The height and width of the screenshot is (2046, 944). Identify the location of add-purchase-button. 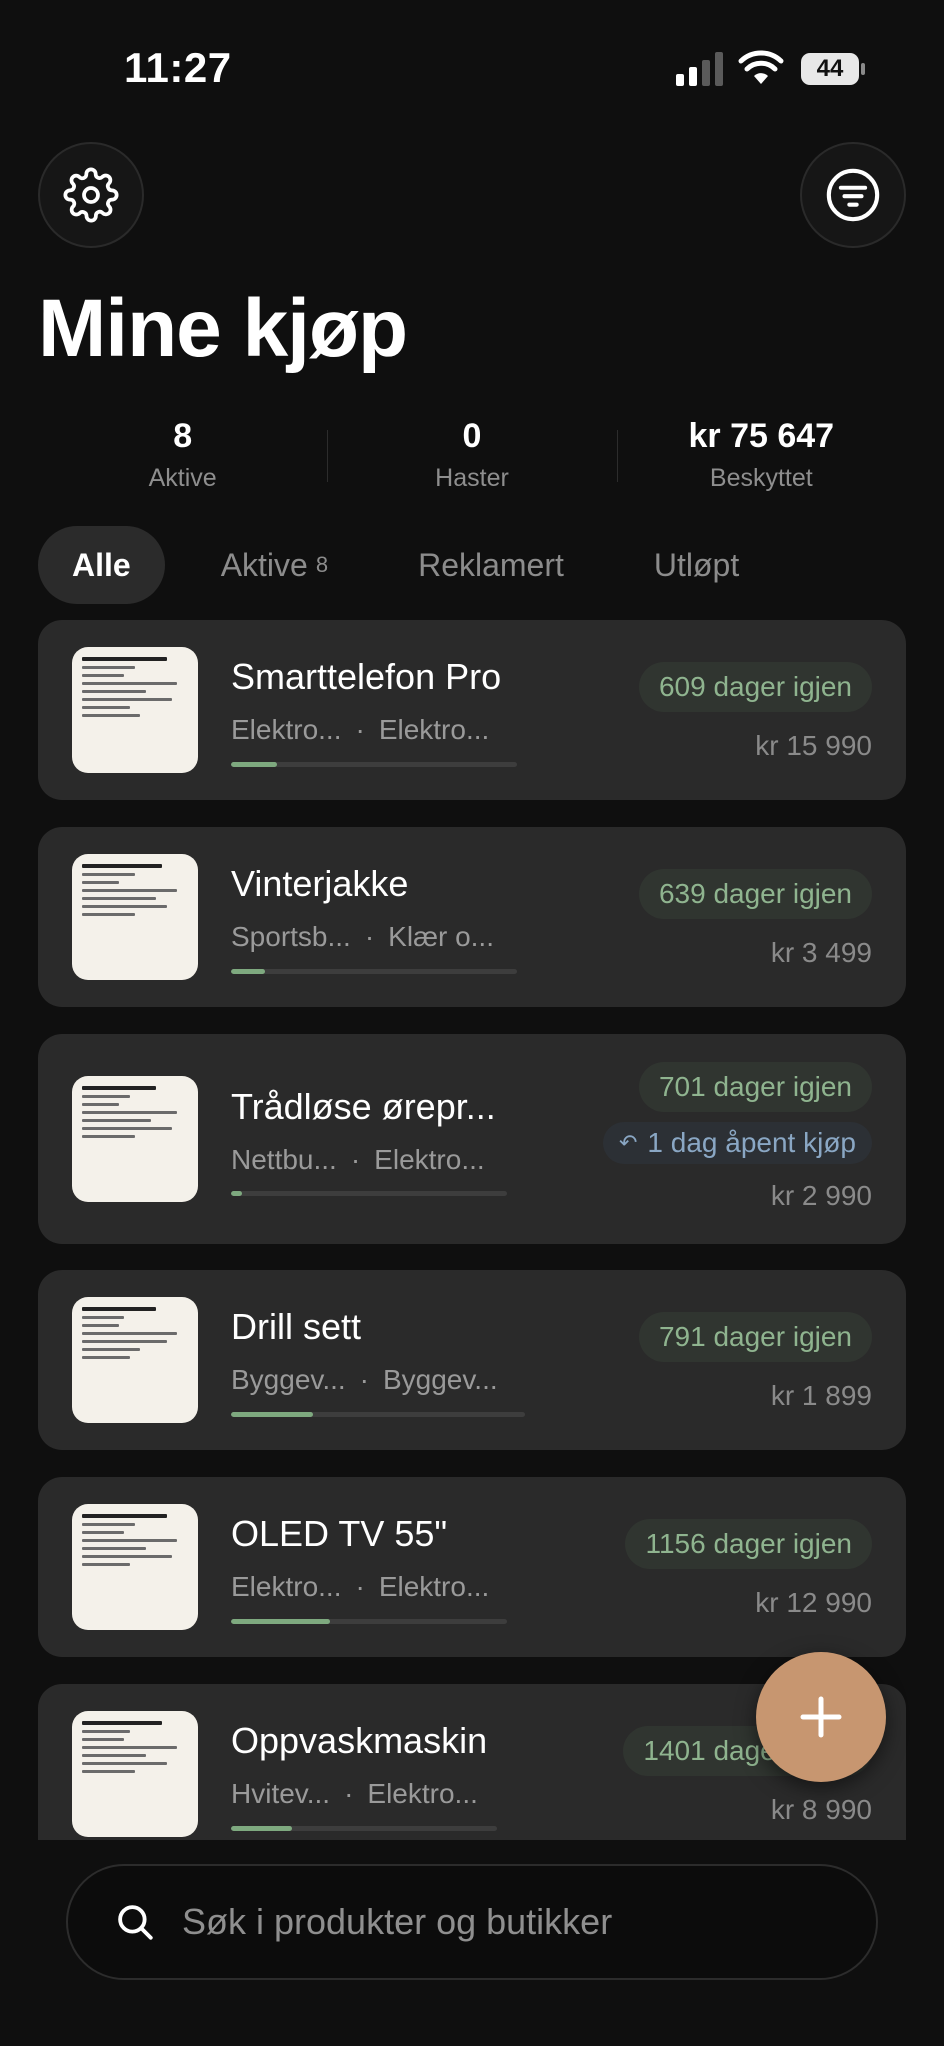
(821, 1717).